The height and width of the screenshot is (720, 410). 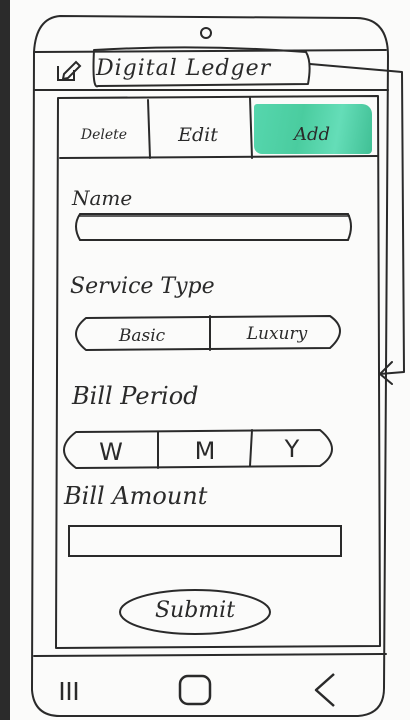 I want to click on service-type-label: Service Type, so click(x=142, y=286).